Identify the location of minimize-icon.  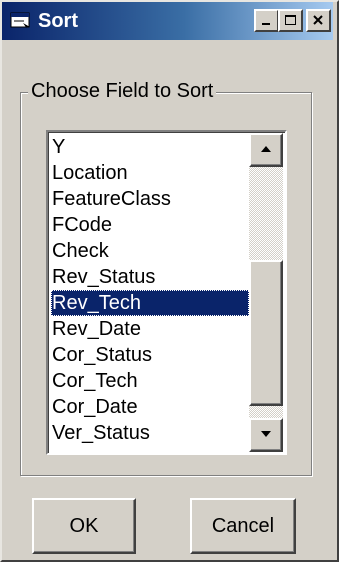
(266, 24).